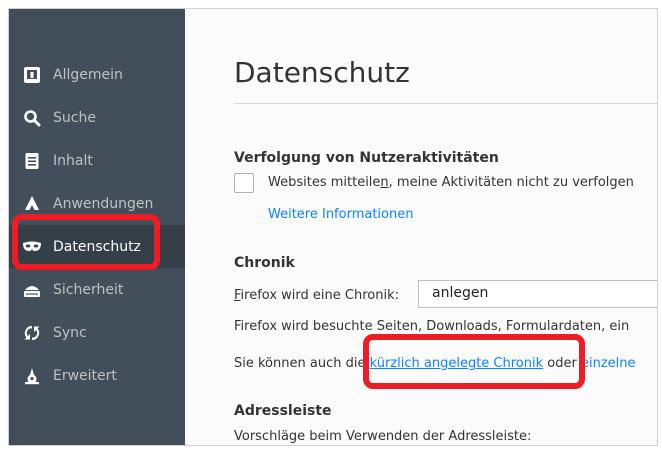 The width and height of the screenshot is (662, 450). I want to click on sidebar-item-label: Allgemein, so click(88, 74).